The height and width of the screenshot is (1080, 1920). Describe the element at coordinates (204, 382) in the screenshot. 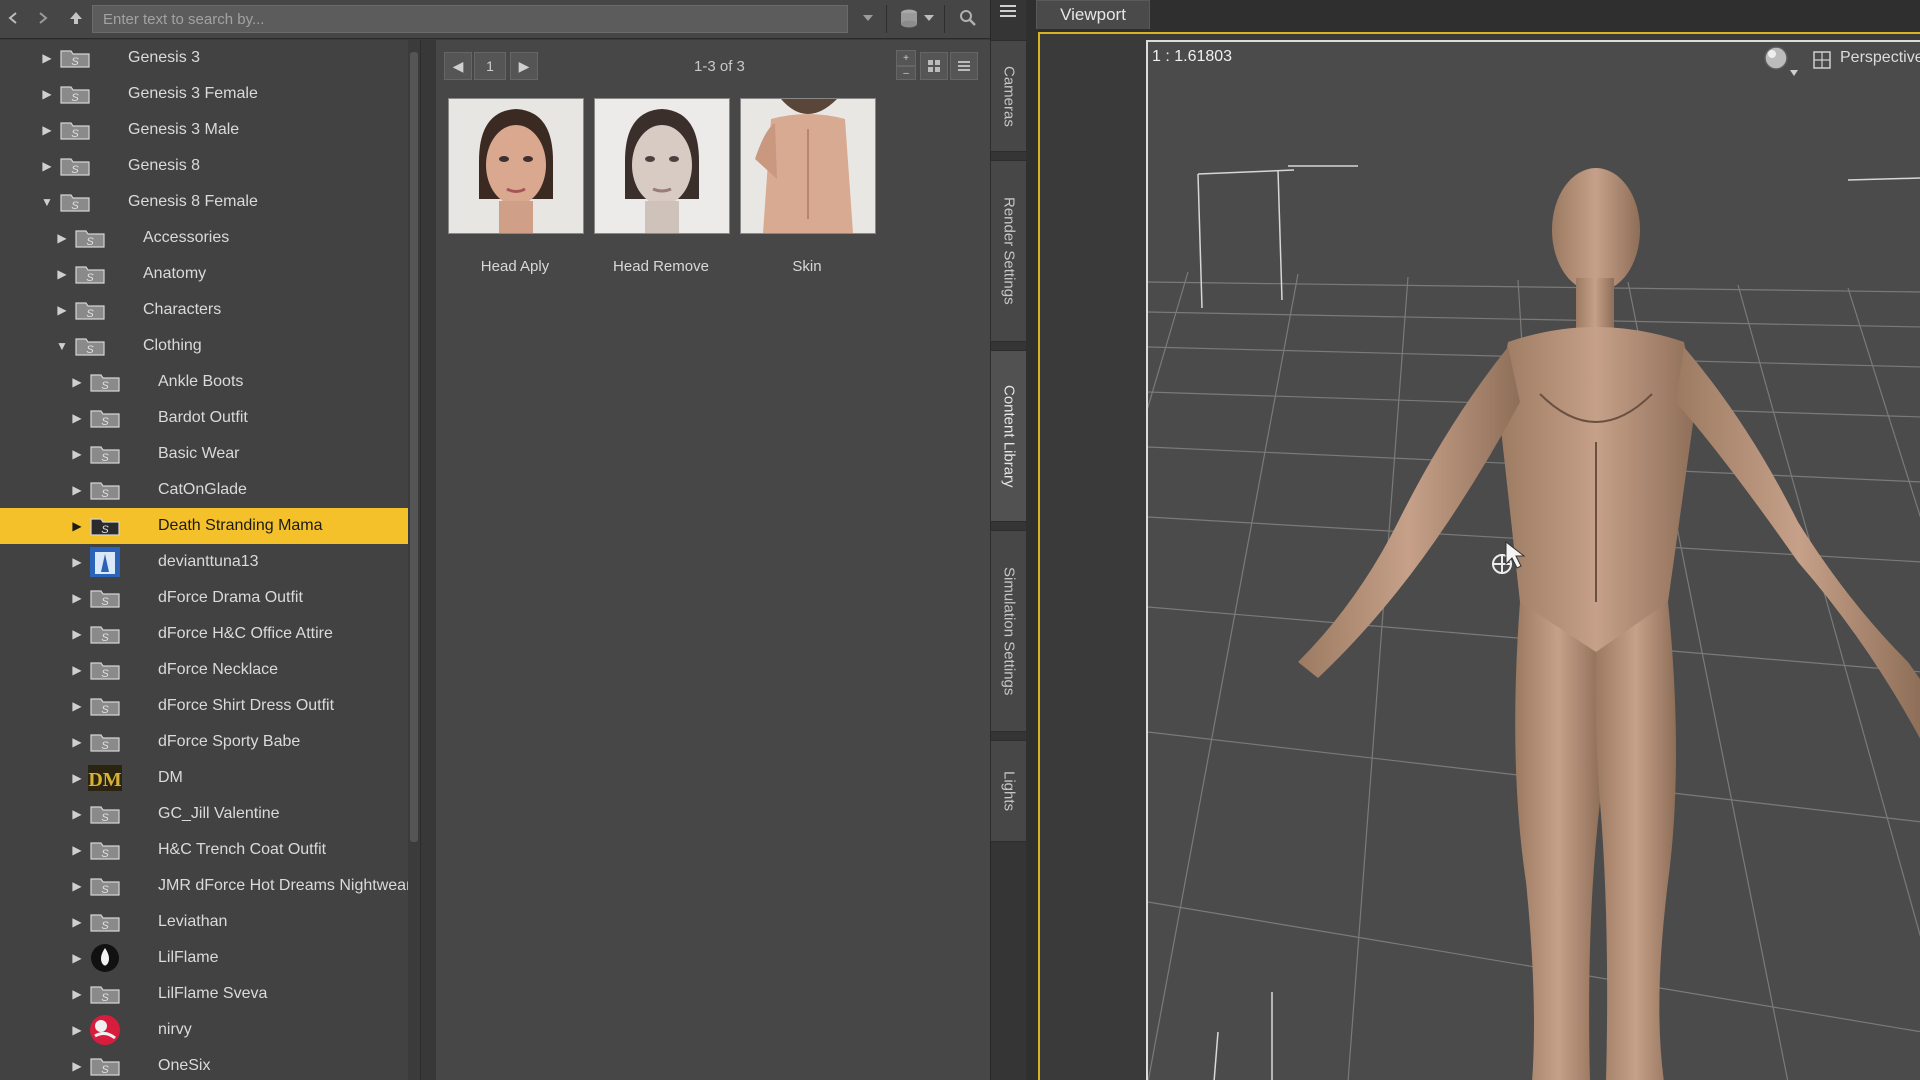

I see `tree-item: ▶ S Ankle Boots` at that location.